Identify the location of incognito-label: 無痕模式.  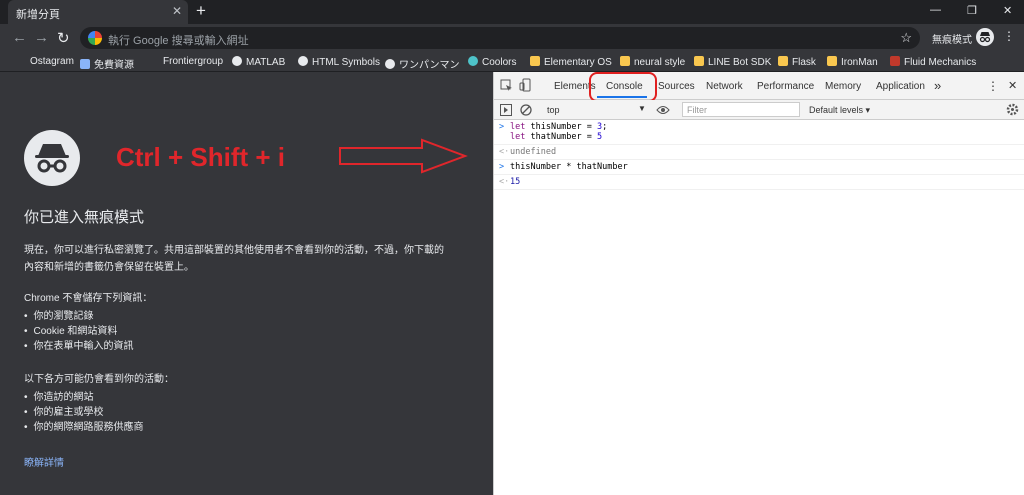
(952, 38).